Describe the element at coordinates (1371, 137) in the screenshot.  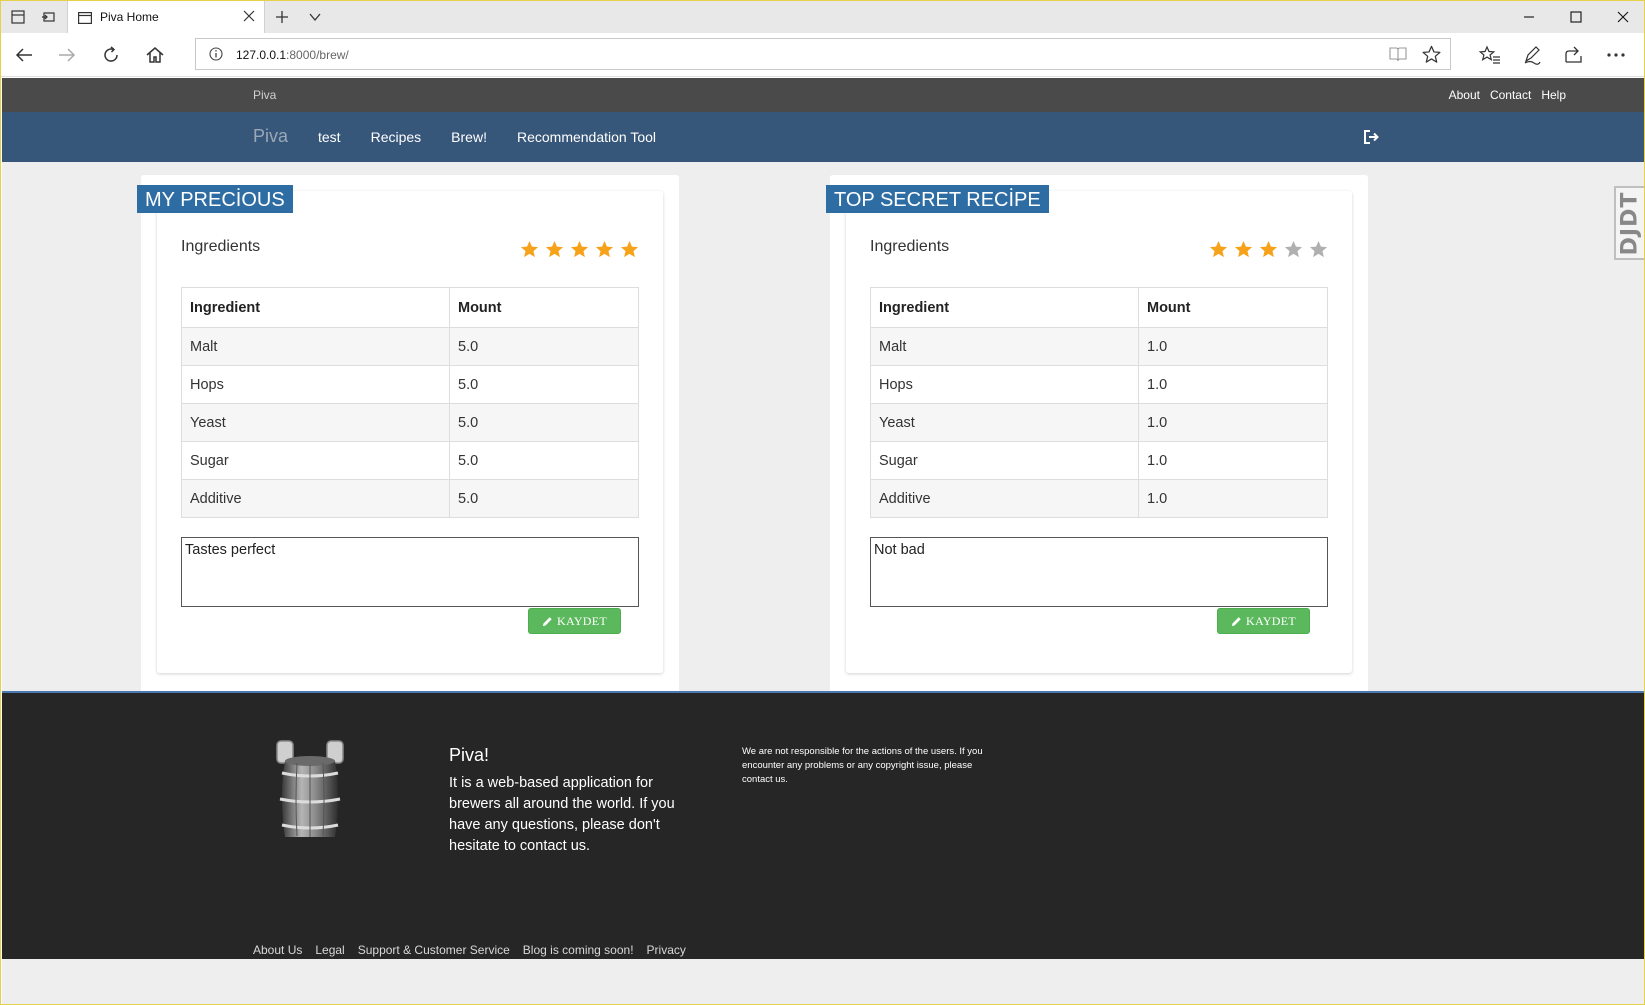
I see `logout-icon` at that location.